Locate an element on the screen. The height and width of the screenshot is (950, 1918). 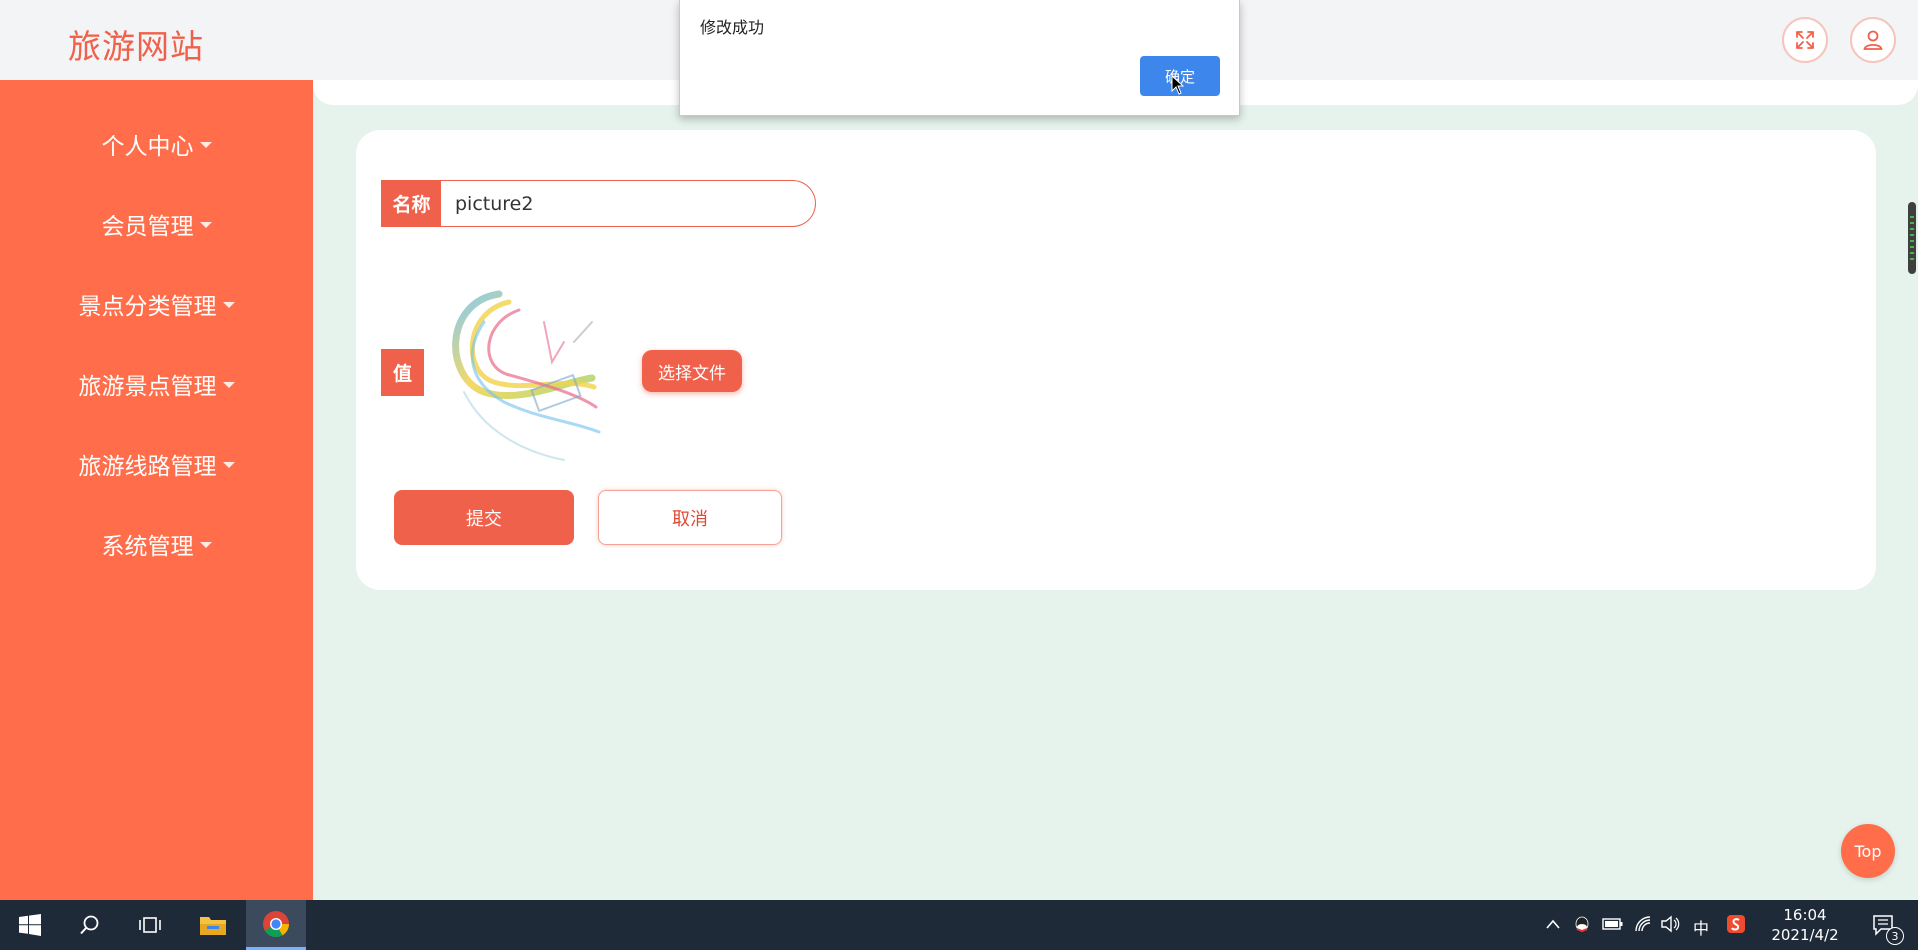
alert-message: 修改成功 is located at coordinates (732, 27).